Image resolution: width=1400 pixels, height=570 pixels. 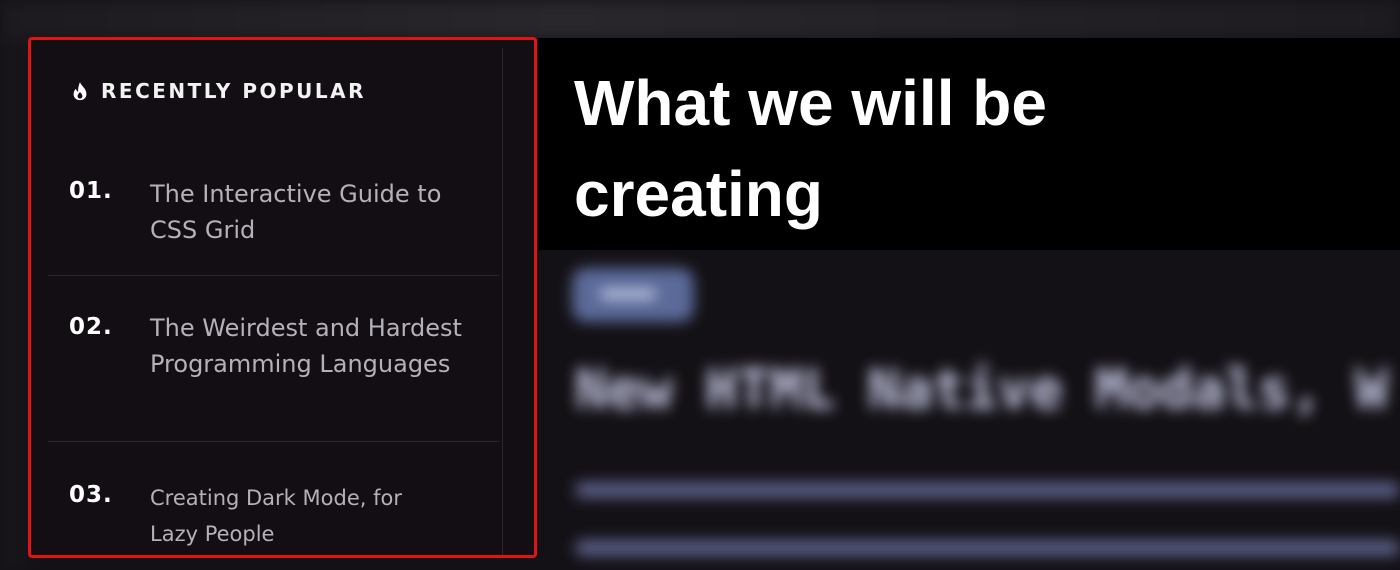 I want to click on background-article-heading: New HTML Native Modals, W, so click(x=981, y=389).